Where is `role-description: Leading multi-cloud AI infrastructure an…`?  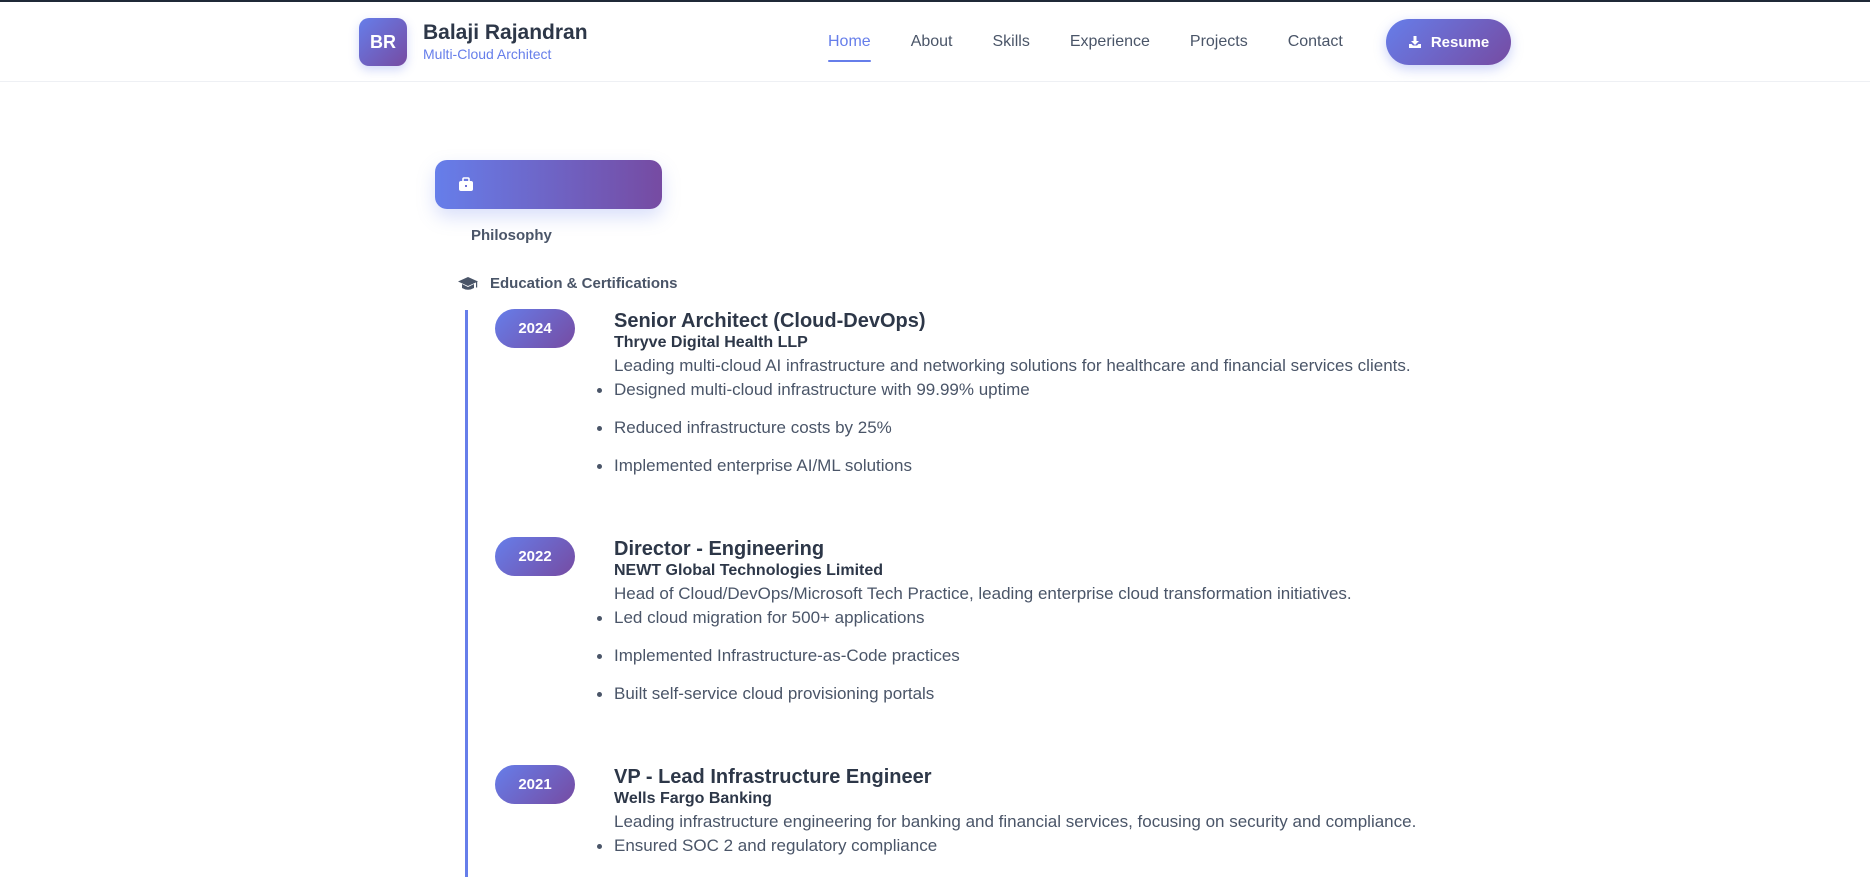
role-description: Leading multi-cloud AI infrastructure an… is located at coordinates (1012, 365).